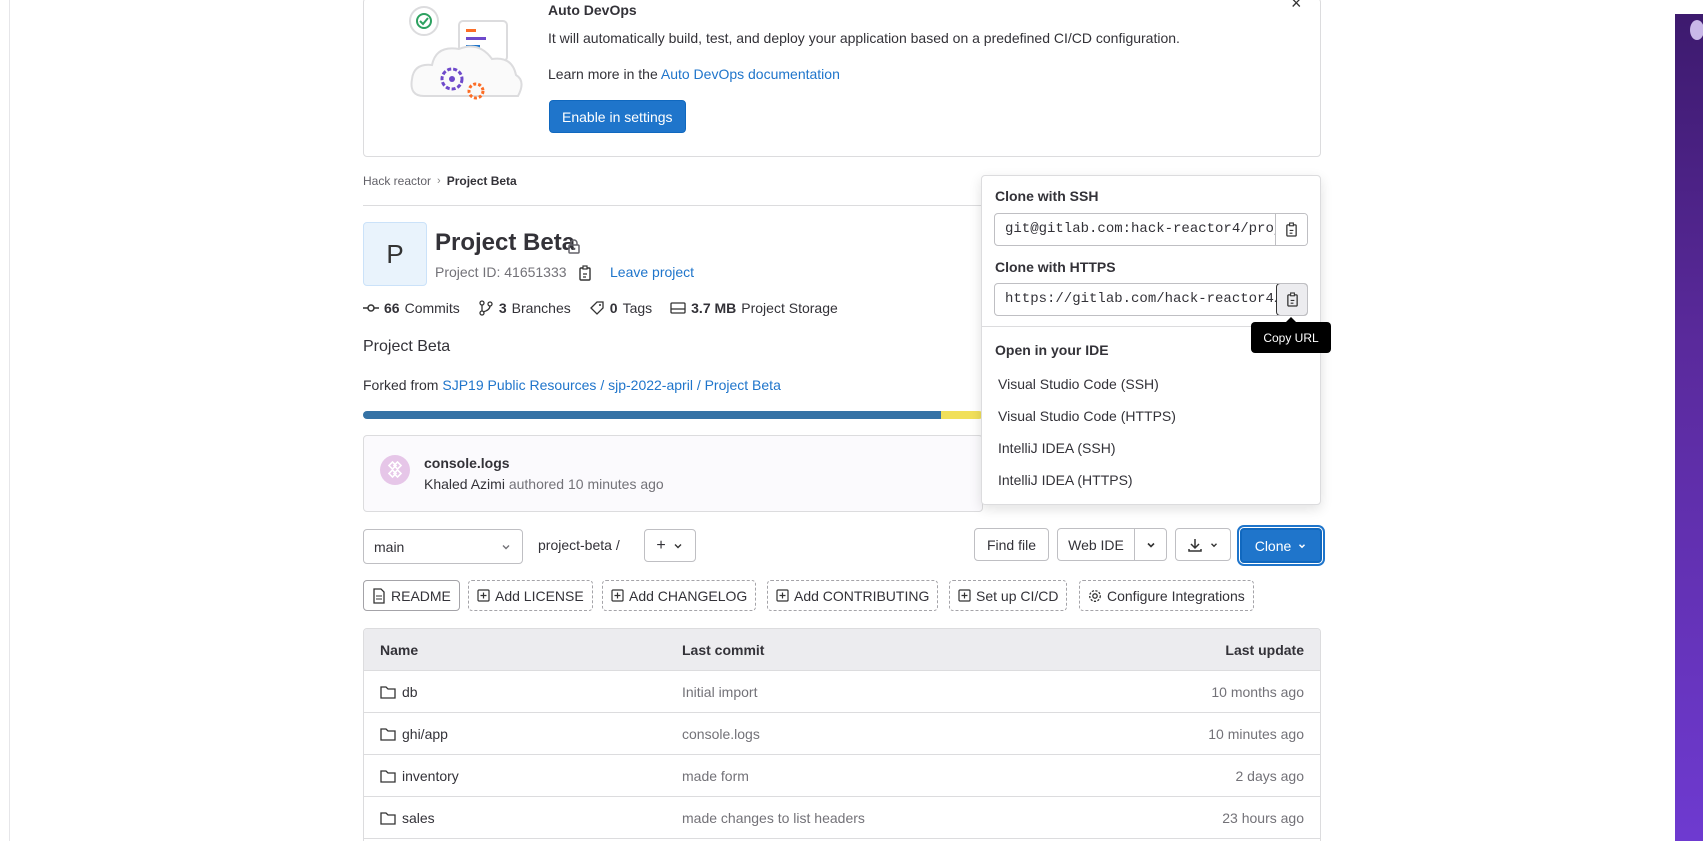  What do you see at coordinates (467, 463) in the screenshot?
I see `commit-title-link: console.logs` at bounding box center [467, 463].